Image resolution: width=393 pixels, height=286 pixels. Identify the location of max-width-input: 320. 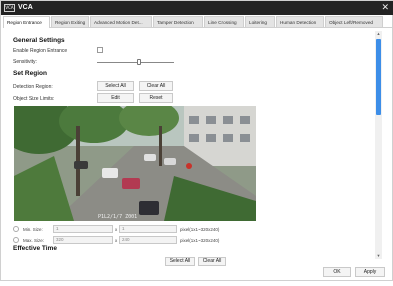
(83, 240).